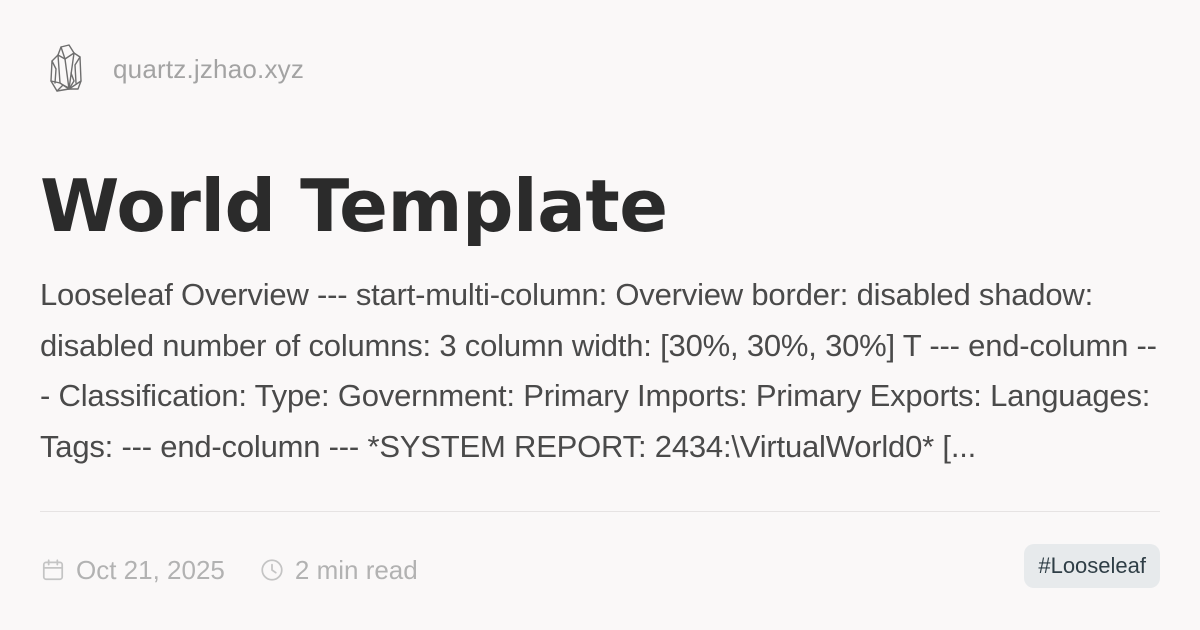  Describe the element at coordinates (208, 69) in the screenshot. I see `site-name: quartz.jzhao.xyz` at that location.